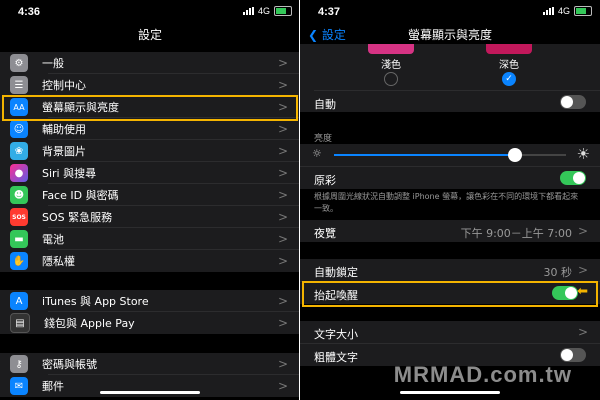  What do you see at coordinates (391, 65) in the screenshot?
I see `light-label: 淺色` at bounding box center [391, 65].